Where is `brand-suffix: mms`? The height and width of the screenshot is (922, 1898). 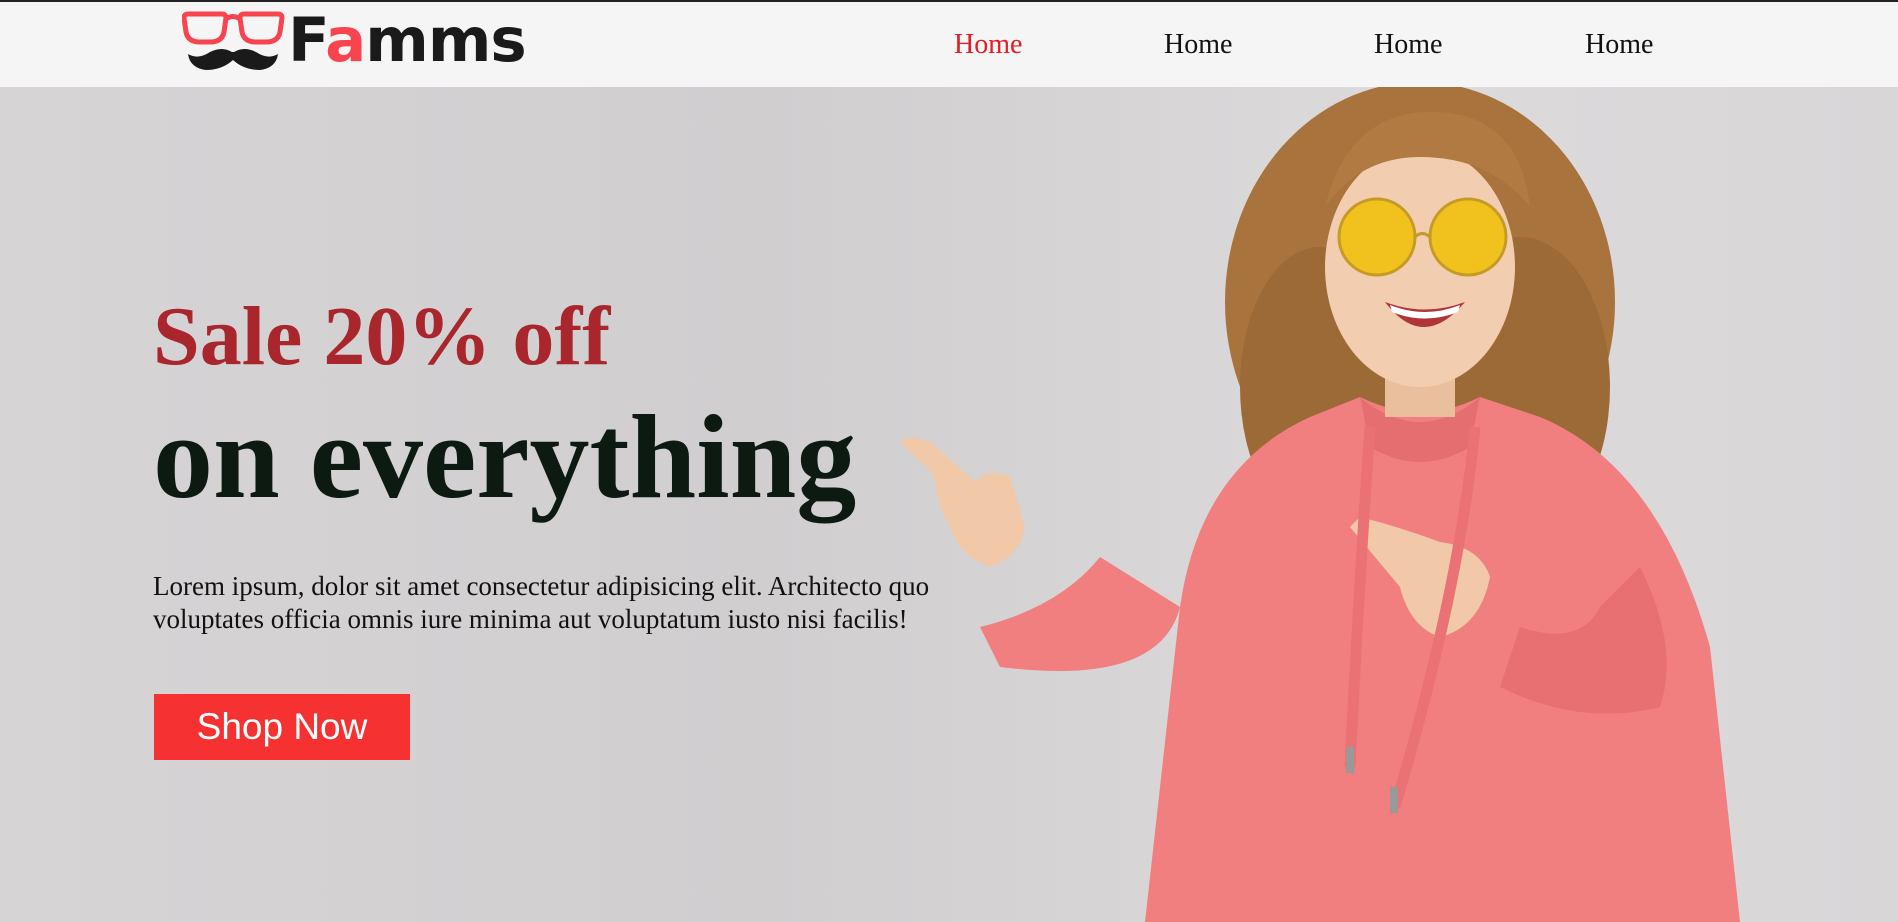 brand-suffix: mms is located at coordinates (445, 40).